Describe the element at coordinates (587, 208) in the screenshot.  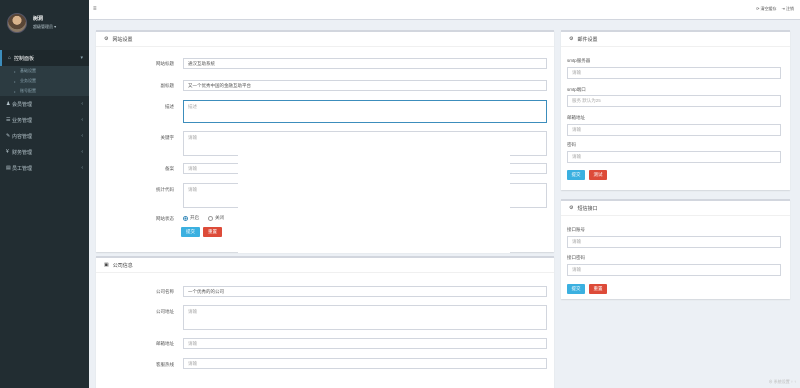
I see `panel-title: 短信接口` at that location.